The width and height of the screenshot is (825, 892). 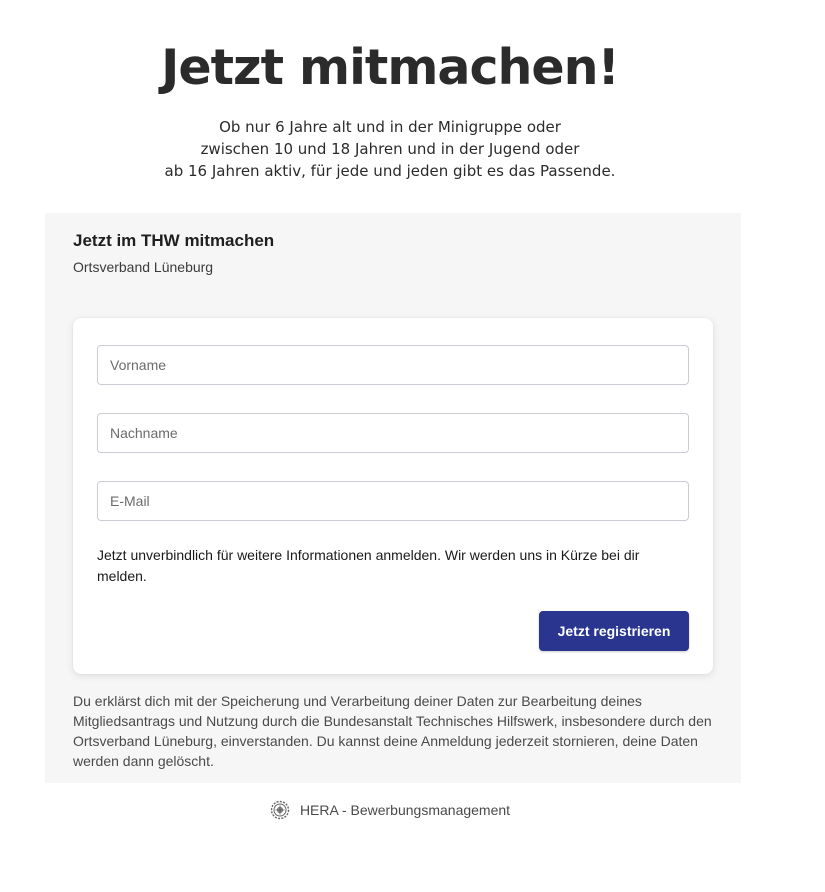 What do you see at coordinates (174, 240) in the screenshot?
I see `form-title: Jetzt im THW mitmachen` at bounding box center [174, 240].